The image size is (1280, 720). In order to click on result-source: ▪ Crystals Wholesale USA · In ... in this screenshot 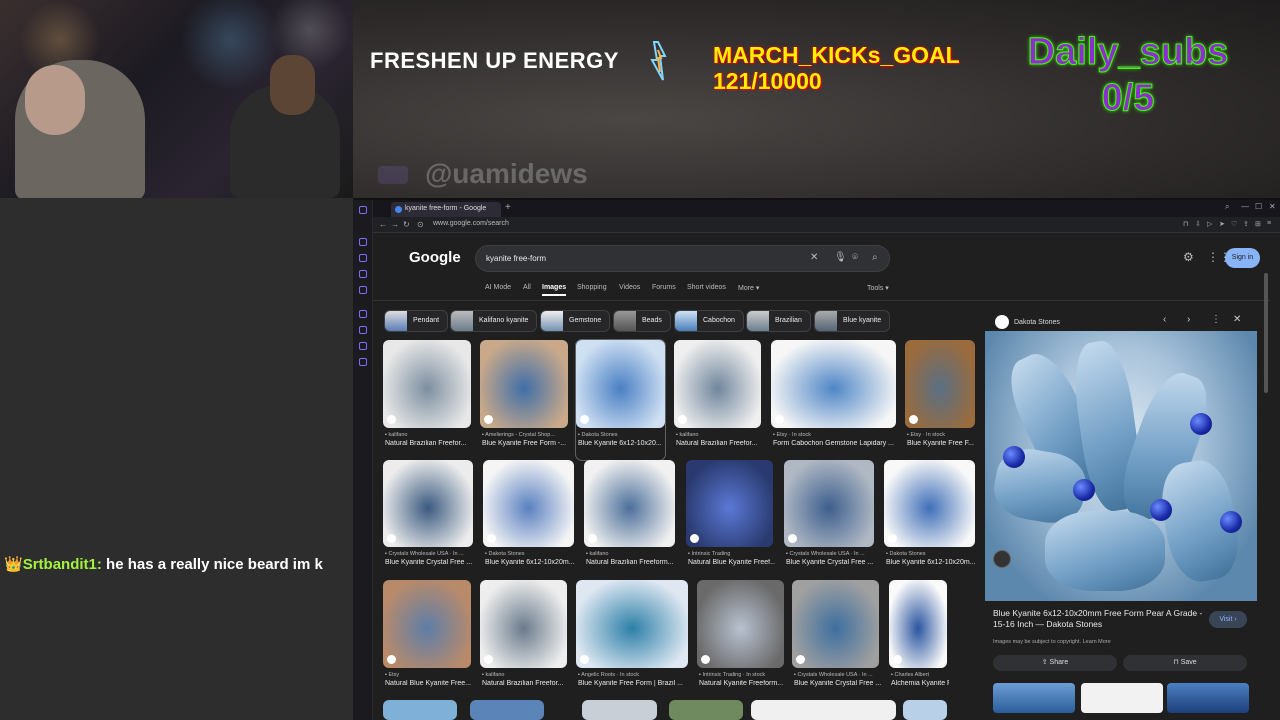, I will do `click(837, 675)`.